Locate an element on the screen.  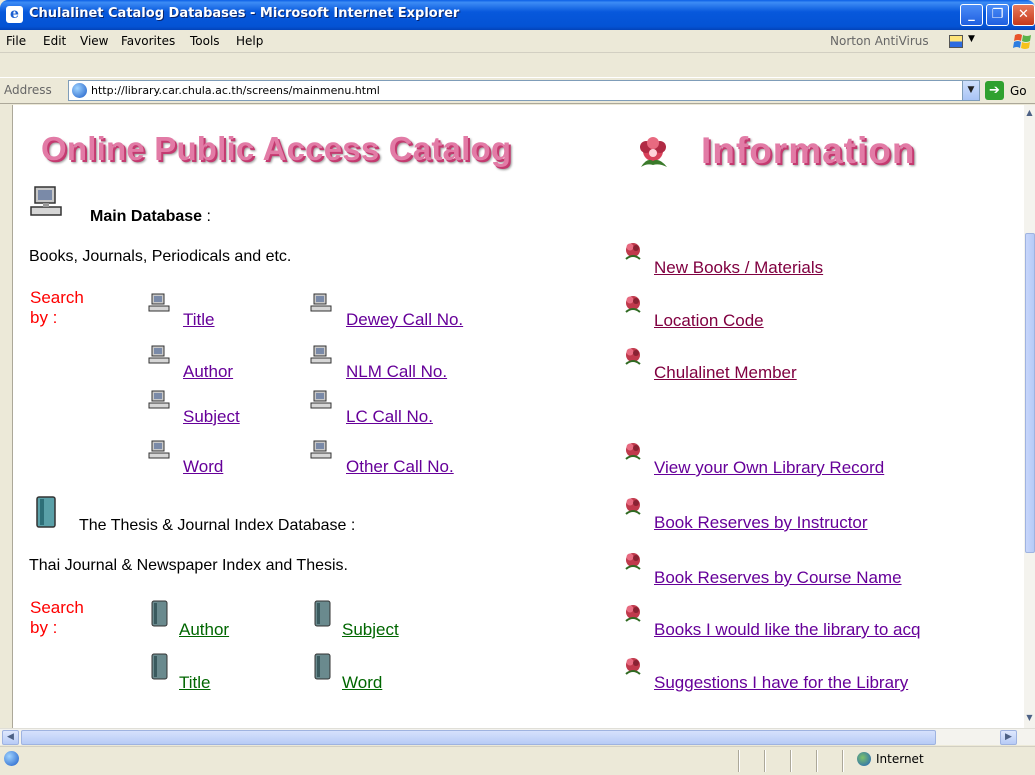
toolbar-area is located at coordinates (517, 65).